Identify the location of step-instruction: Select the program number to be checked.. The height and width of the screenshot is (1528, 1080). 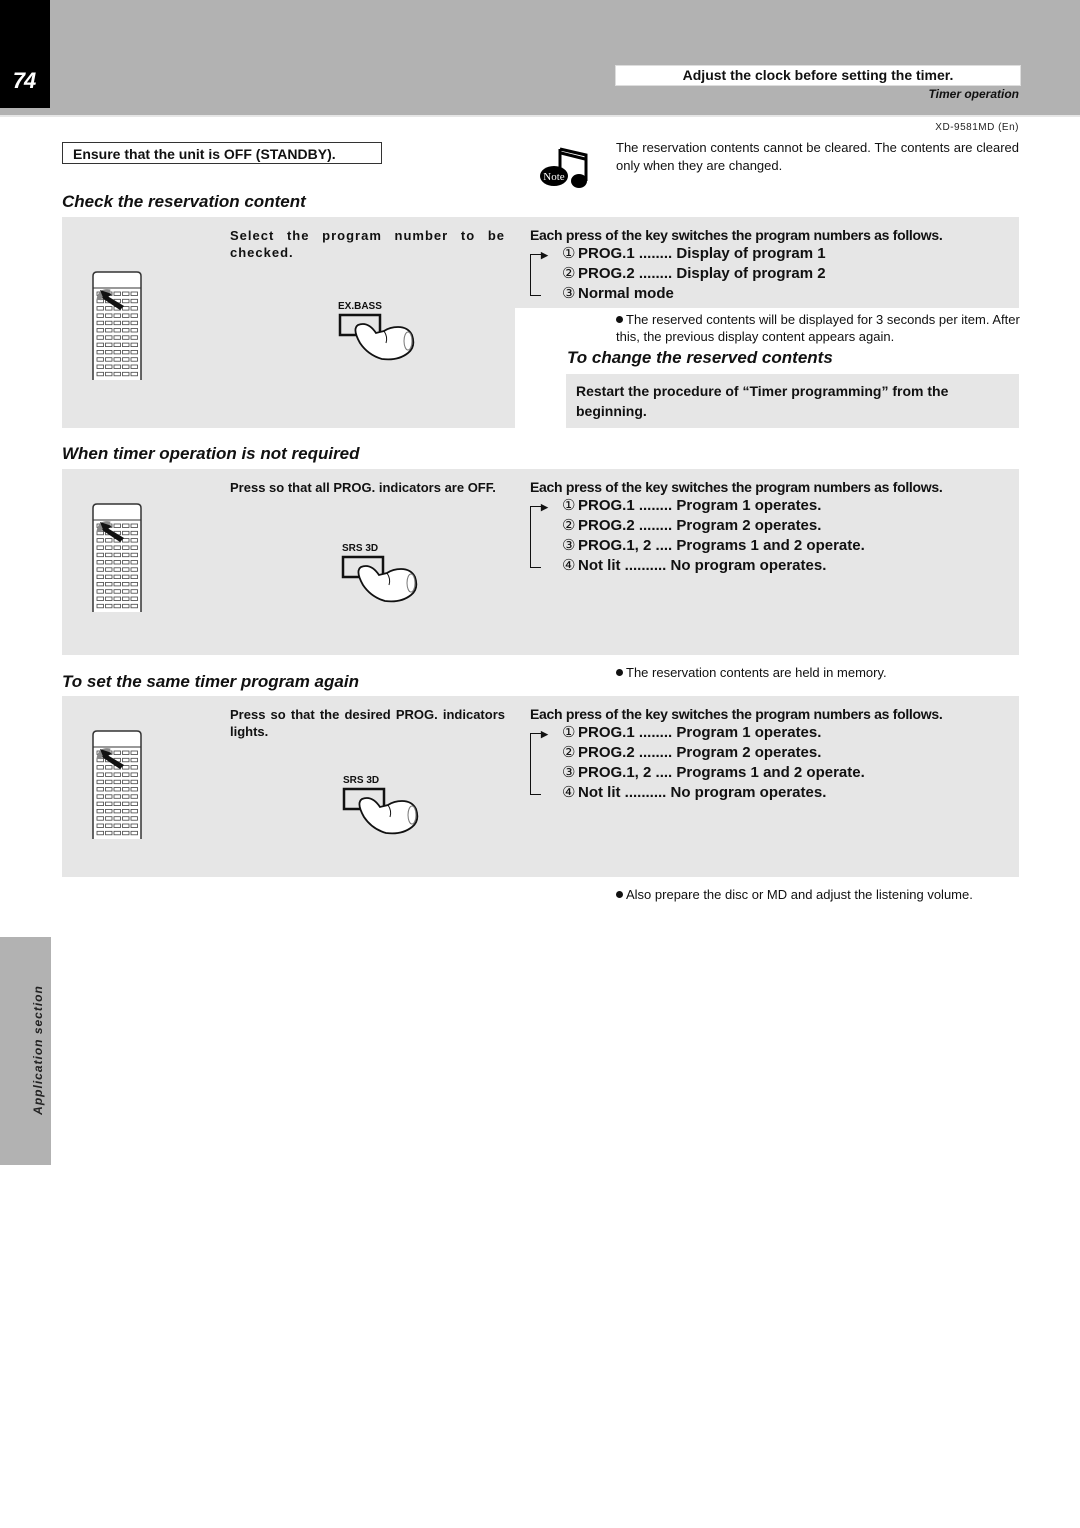
(367, 244).